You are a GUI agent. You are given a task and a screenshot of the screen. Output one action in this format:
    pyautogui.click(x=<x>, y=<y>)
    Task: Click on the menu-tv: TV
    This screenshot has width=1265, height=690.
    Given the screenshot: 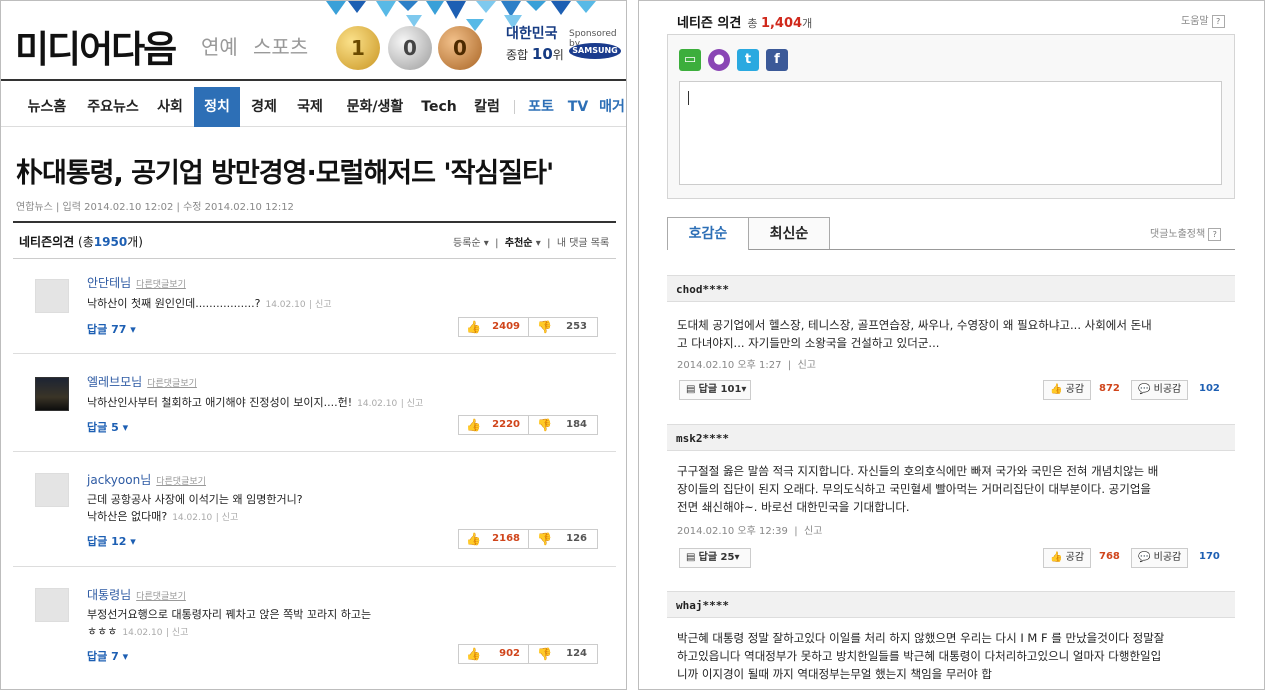 What is the action you would take?
    pyautogui.click(x=578, y=107)
    